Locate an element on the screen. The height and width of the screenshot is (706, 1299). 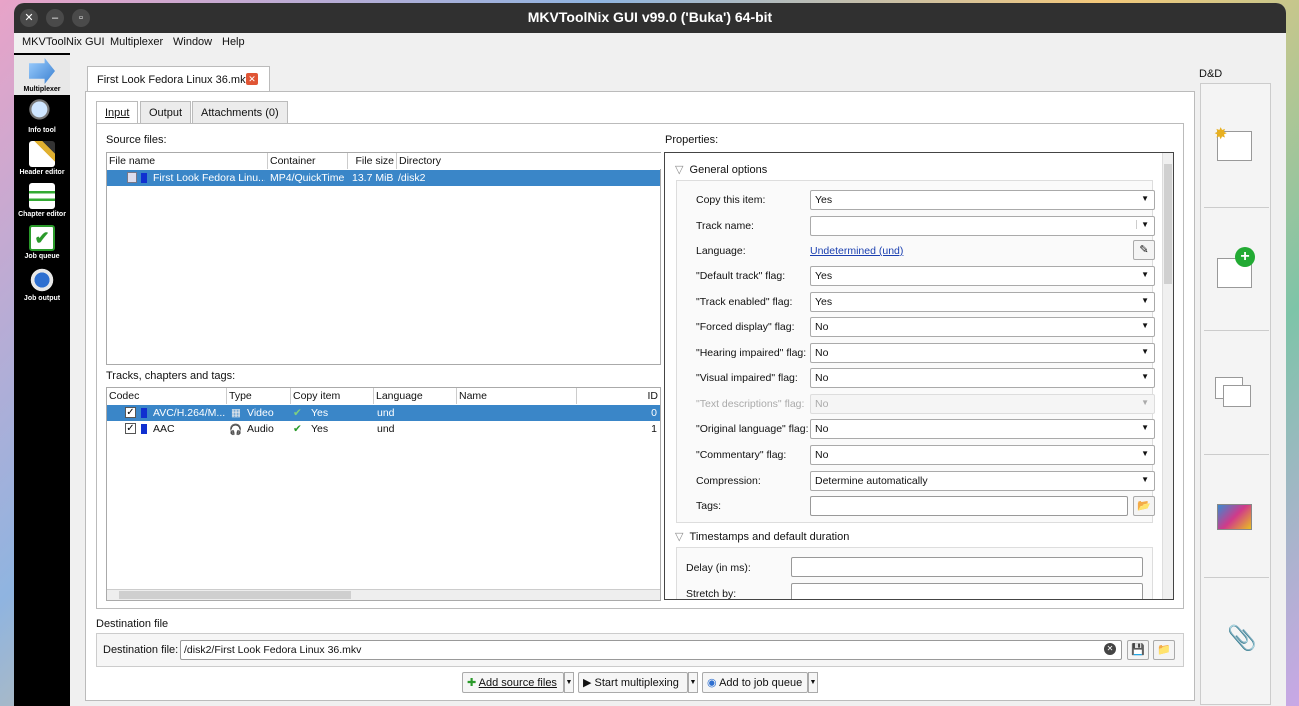
column-header: Directory is located at coordinates (529, 161).